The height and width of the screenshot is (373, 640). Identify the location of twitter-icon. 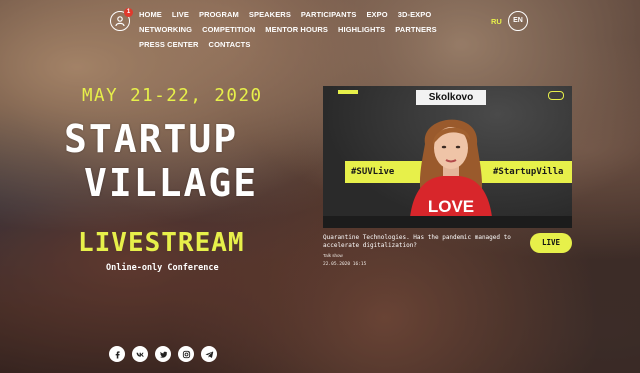
(163, 354).